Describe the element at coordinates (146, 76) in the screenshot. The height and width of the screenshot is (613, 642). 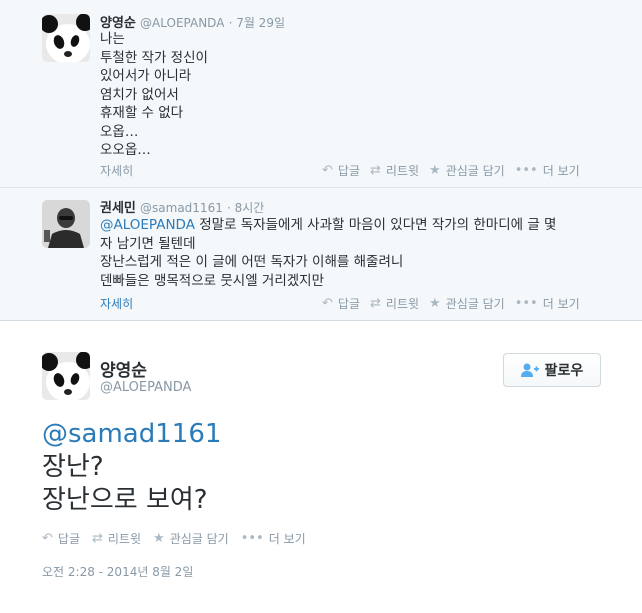
I see `tweet-line: 있어서가 아니라` at that location.